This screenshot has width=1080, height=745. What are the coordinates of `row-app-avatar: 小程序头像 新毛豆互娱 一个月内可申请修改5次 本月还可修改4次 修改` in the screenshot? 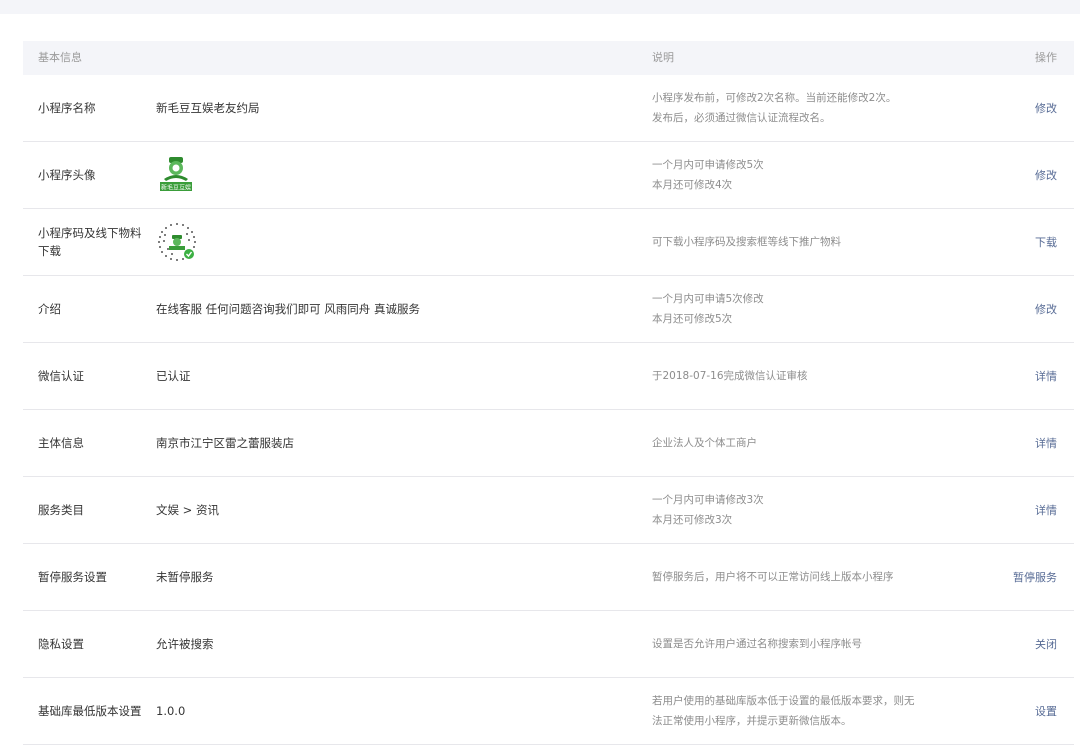 It's located at (548, 175).